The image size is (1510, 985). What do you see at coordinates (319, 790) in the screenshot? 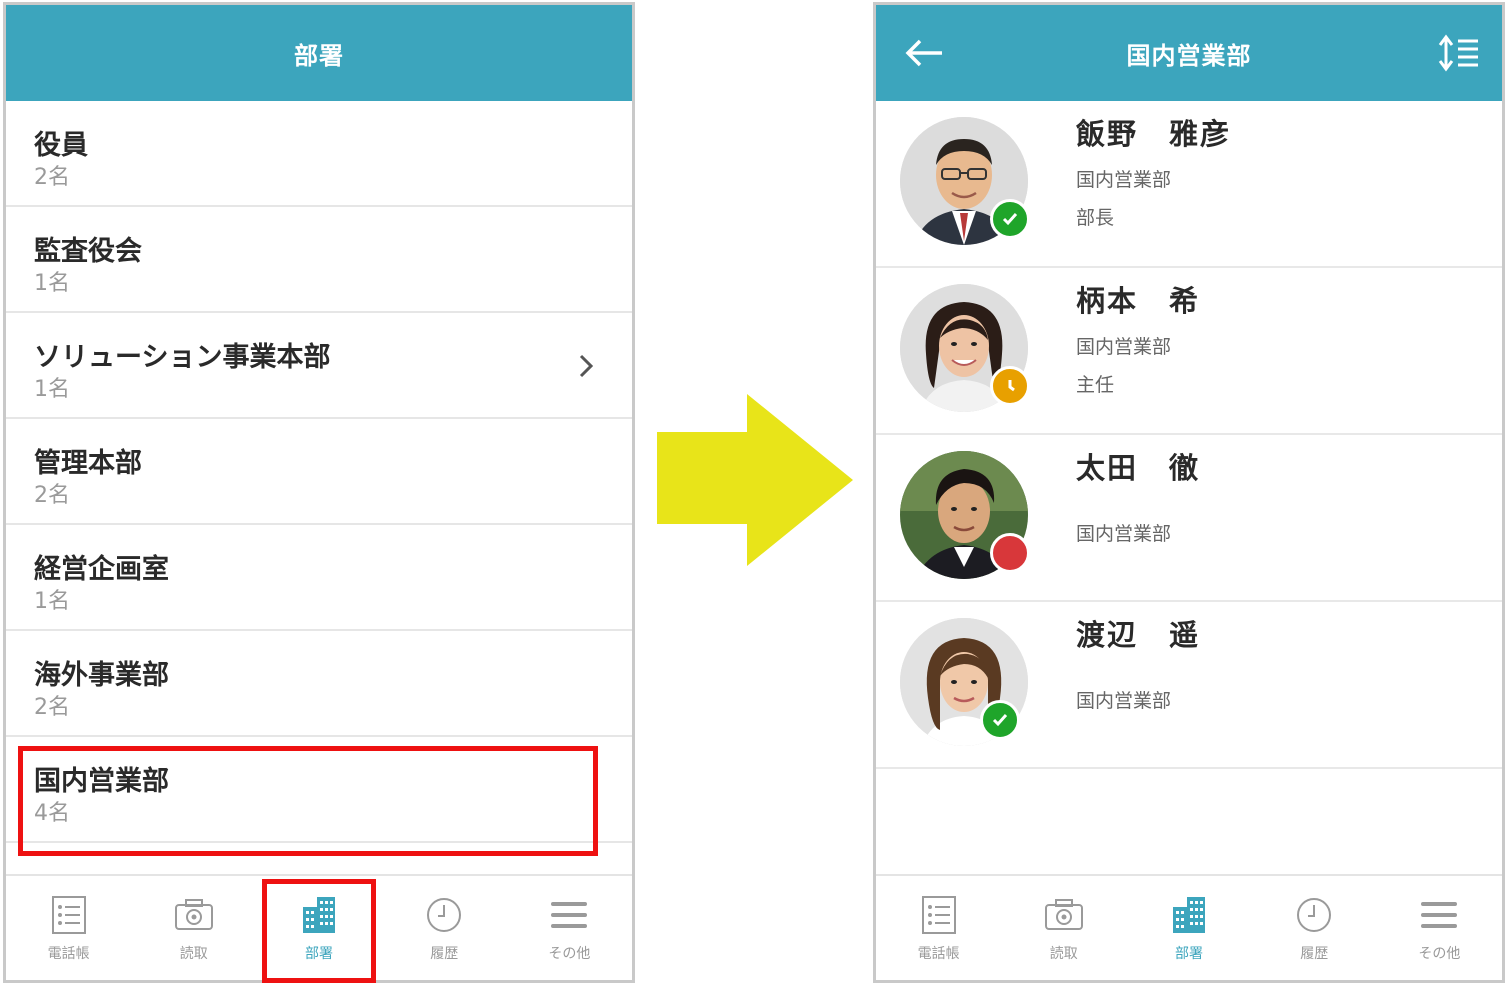
I see `department-item-highlighted: 国内営業部 4名` at bounding box center [319, 790].